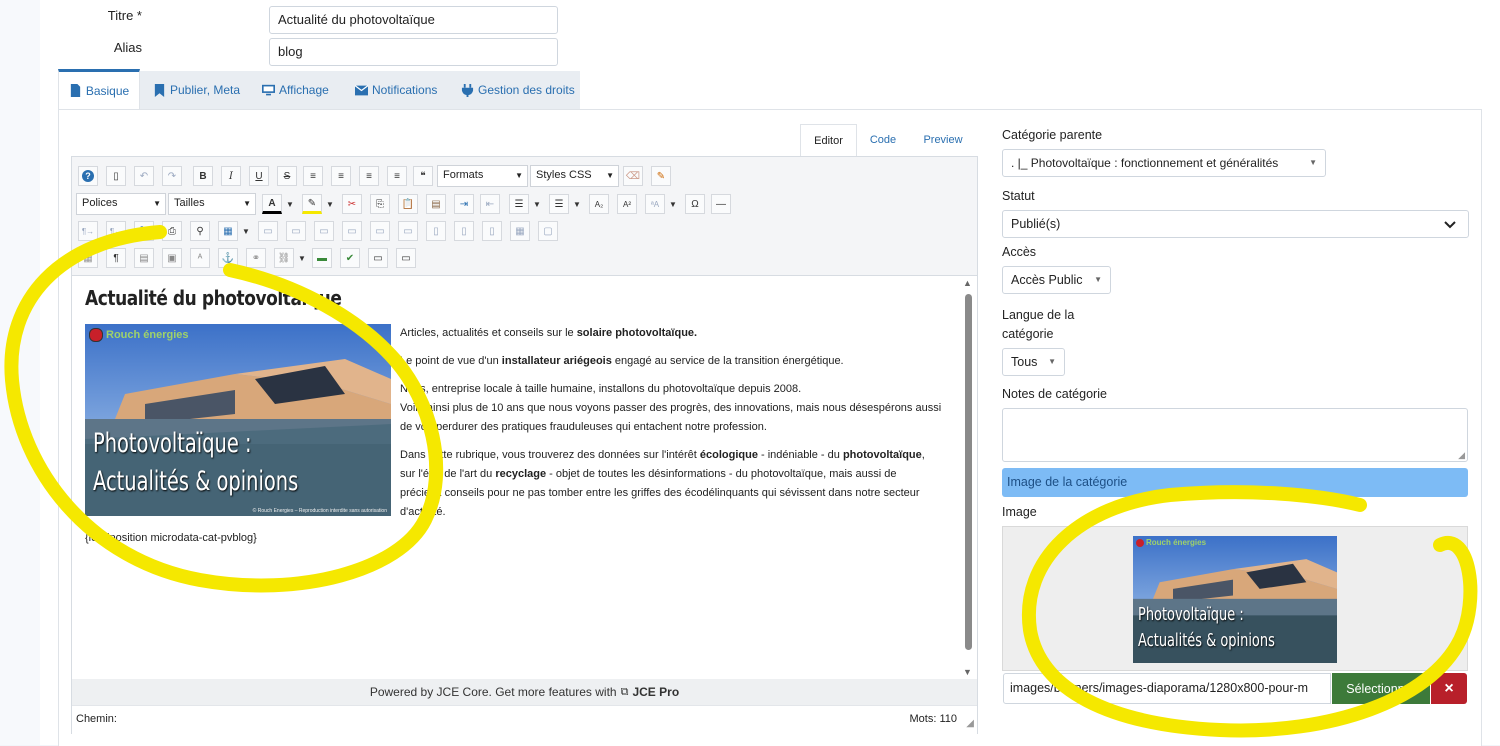 The width and height of the screenshot is (1500, 746). What do you see at coordinates (1235, 435) in the screenshot?
I see `notes-textarea: ◢` at bounding box center [1235, 435].